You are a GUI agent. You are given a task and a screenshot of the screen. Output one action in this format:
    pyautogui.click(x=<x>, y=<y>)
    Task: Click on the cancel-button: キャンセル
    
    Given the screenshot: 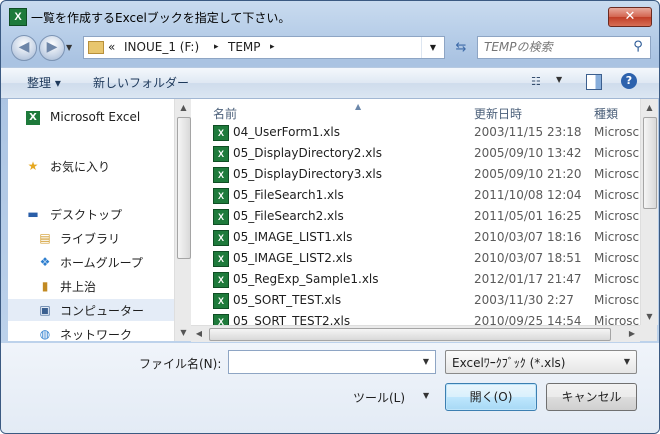 What is the action you would take?
    pyautogui.click(x=591, y=397)
    